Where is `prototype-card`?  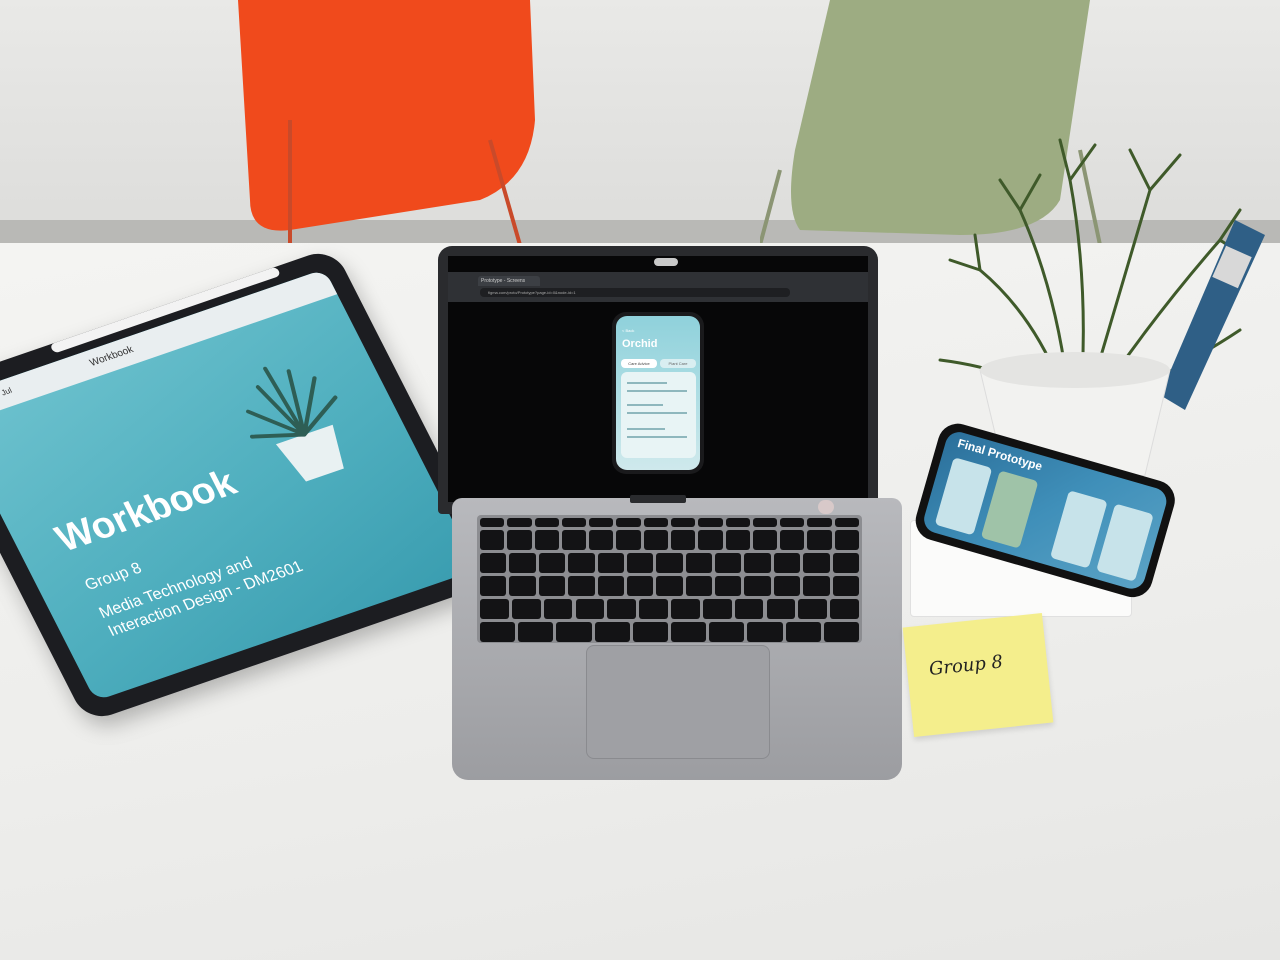
prototype-card is located at coordinates (658, 415).